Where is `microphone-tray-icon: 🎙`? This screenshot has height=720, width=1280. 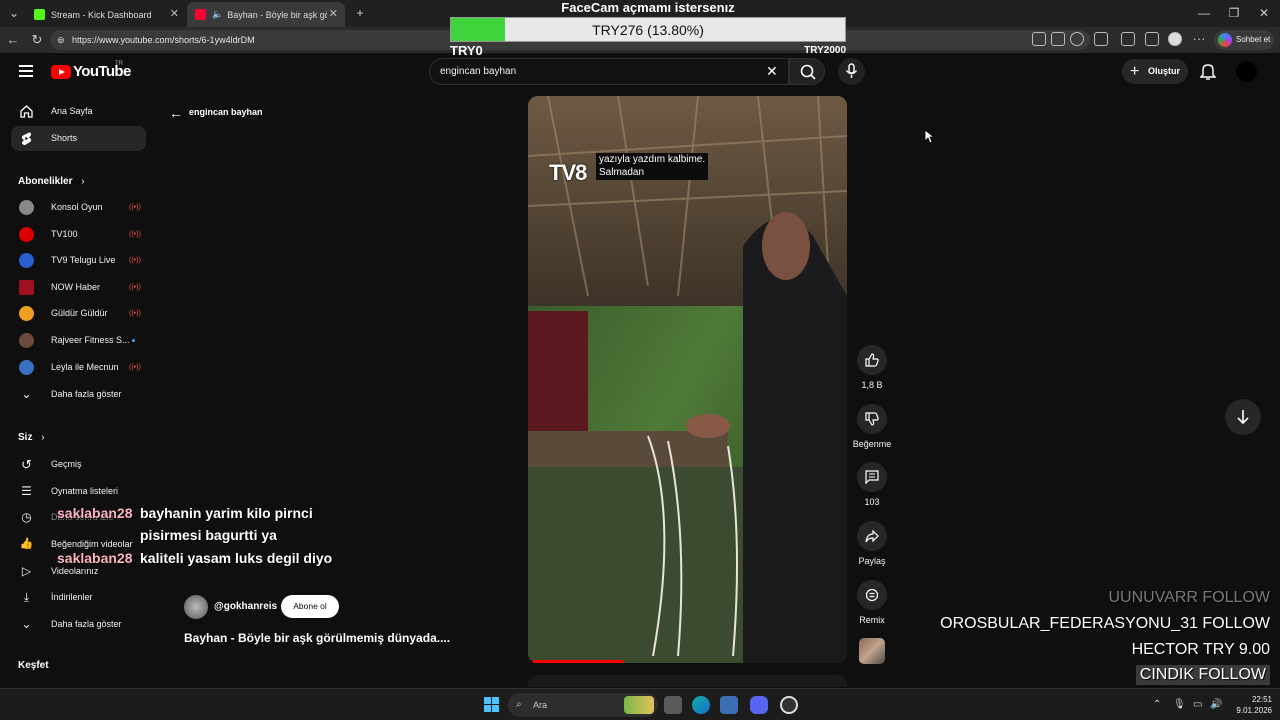 microphone-tray-icon: 🎙 is located at coordinates (1179, 704).